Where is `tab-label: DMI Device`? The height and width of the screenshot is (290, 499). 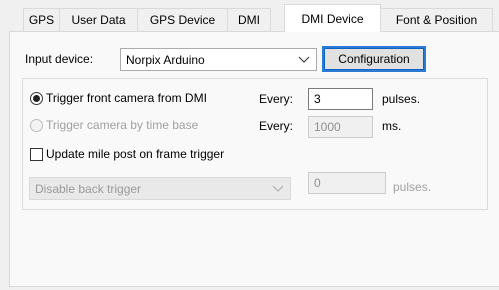 tab-label: DMI Device is located at coordinates (332, 18).